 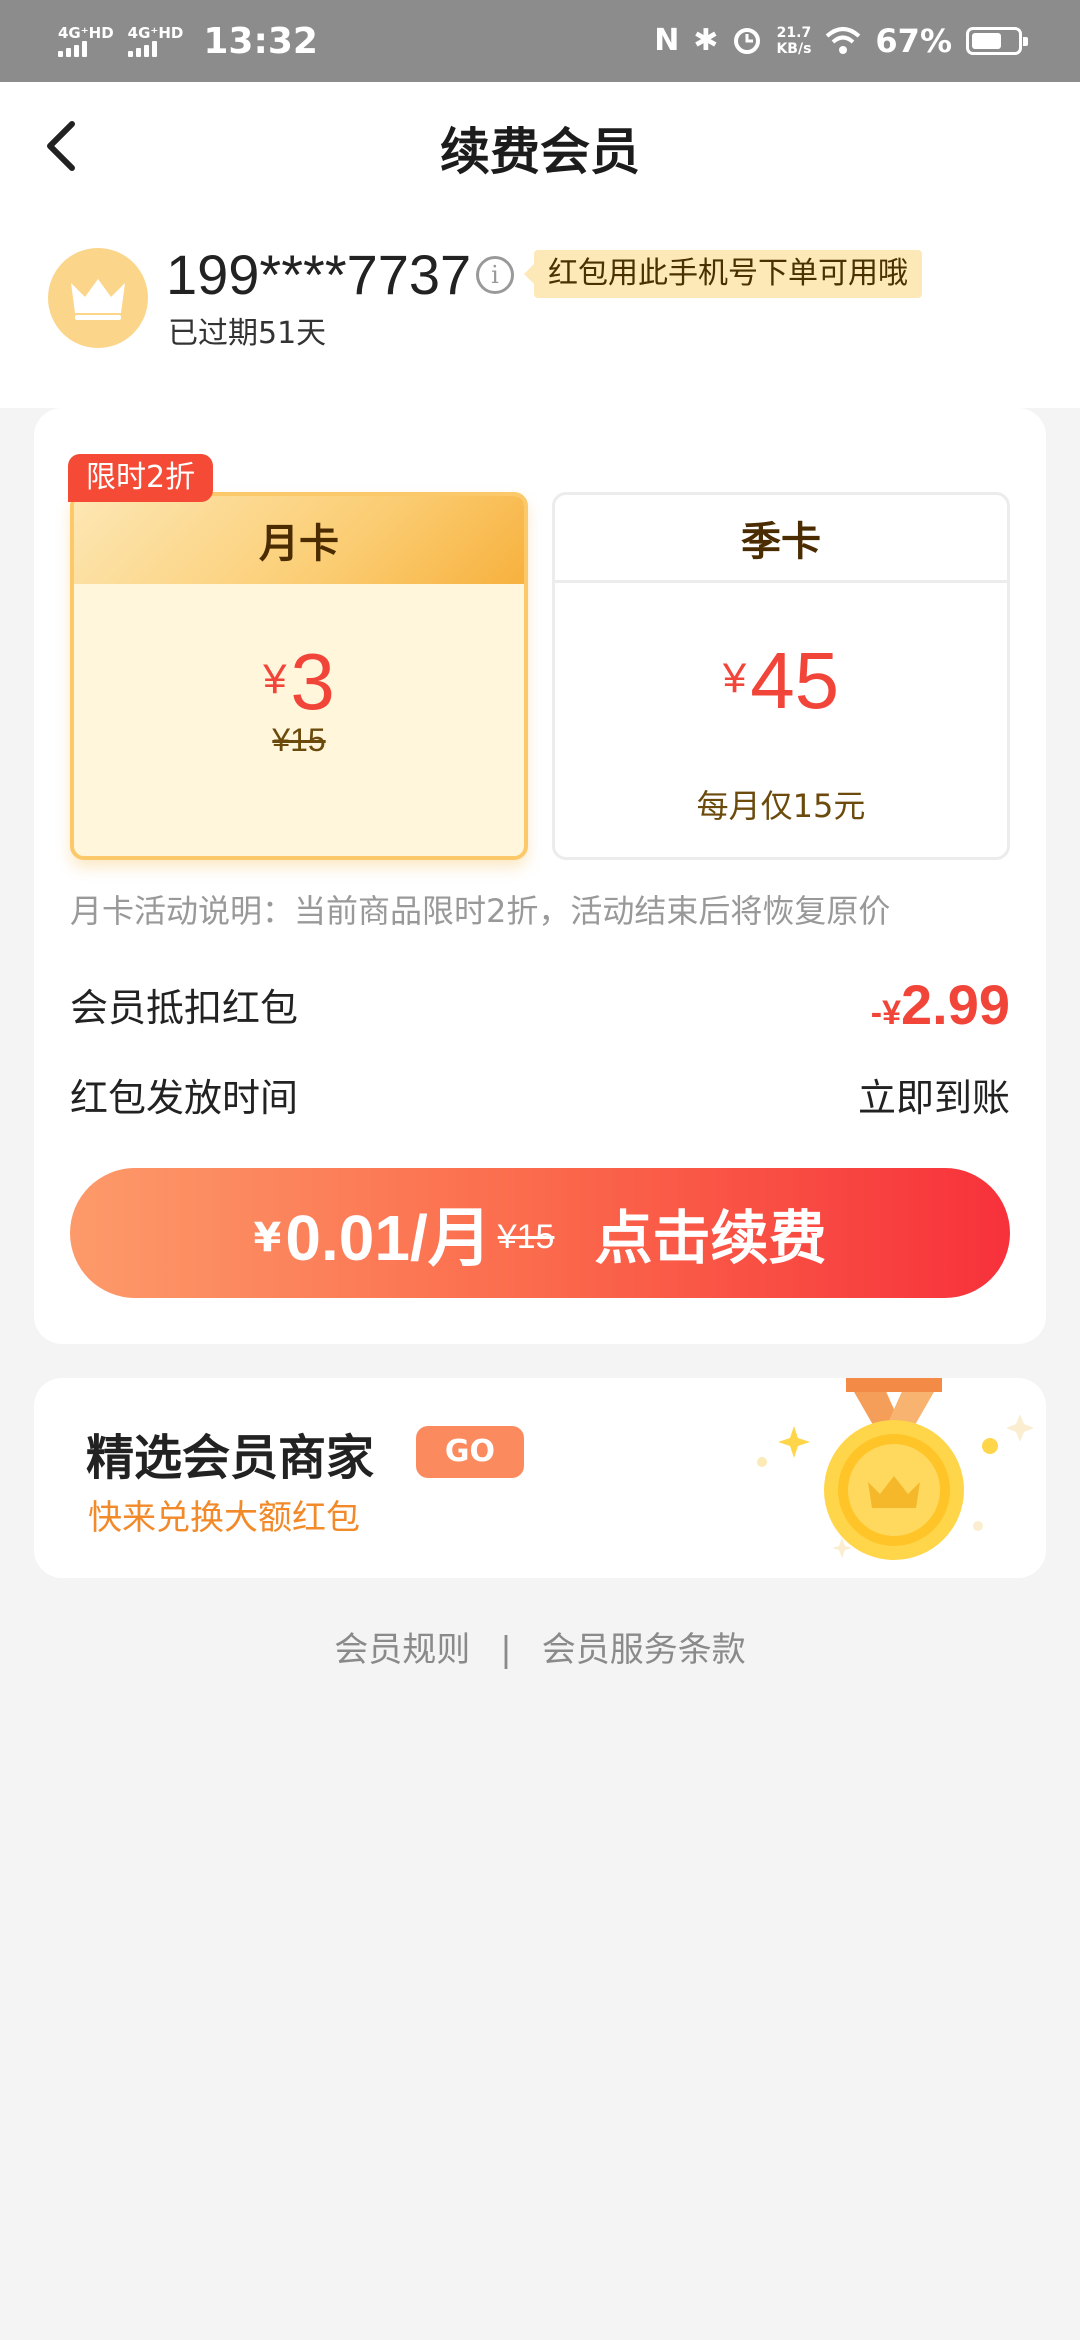 I want to click on network-label-2: 4G⁺HD, so click(x=155, y=33).